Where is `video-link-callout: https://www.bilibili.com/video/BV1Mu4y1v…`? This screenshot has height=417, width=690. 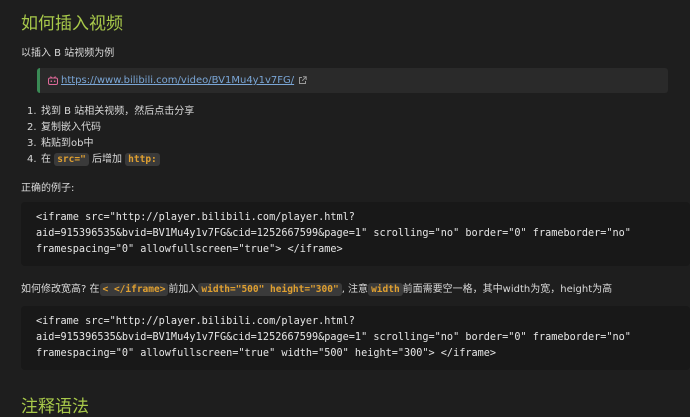 video-link-callout: https://www.bilibili.com/video/BV1Mu4y1v… is located at coordinates (352, 80).